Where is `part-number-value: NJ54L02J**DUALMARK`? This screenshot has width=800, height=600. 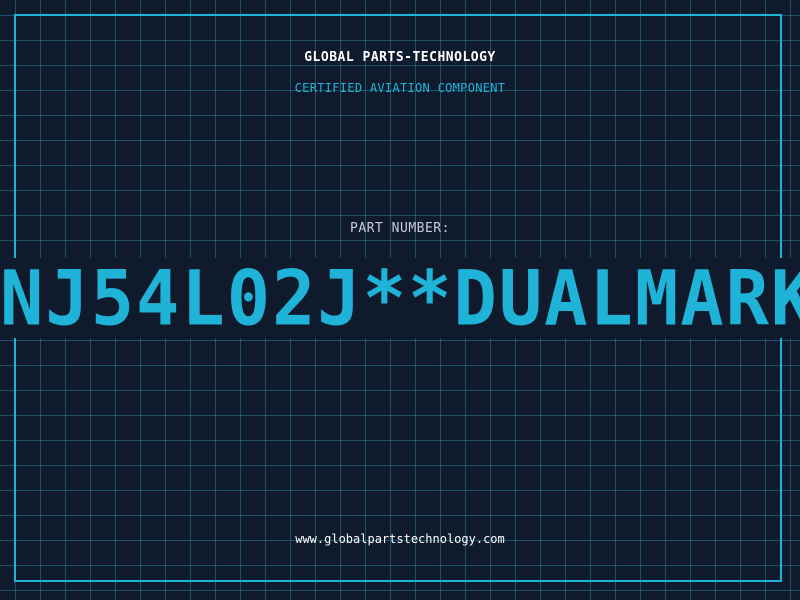 part-number-value: NJ54L02J**DUALMARK is located at coordinates (400, 298).